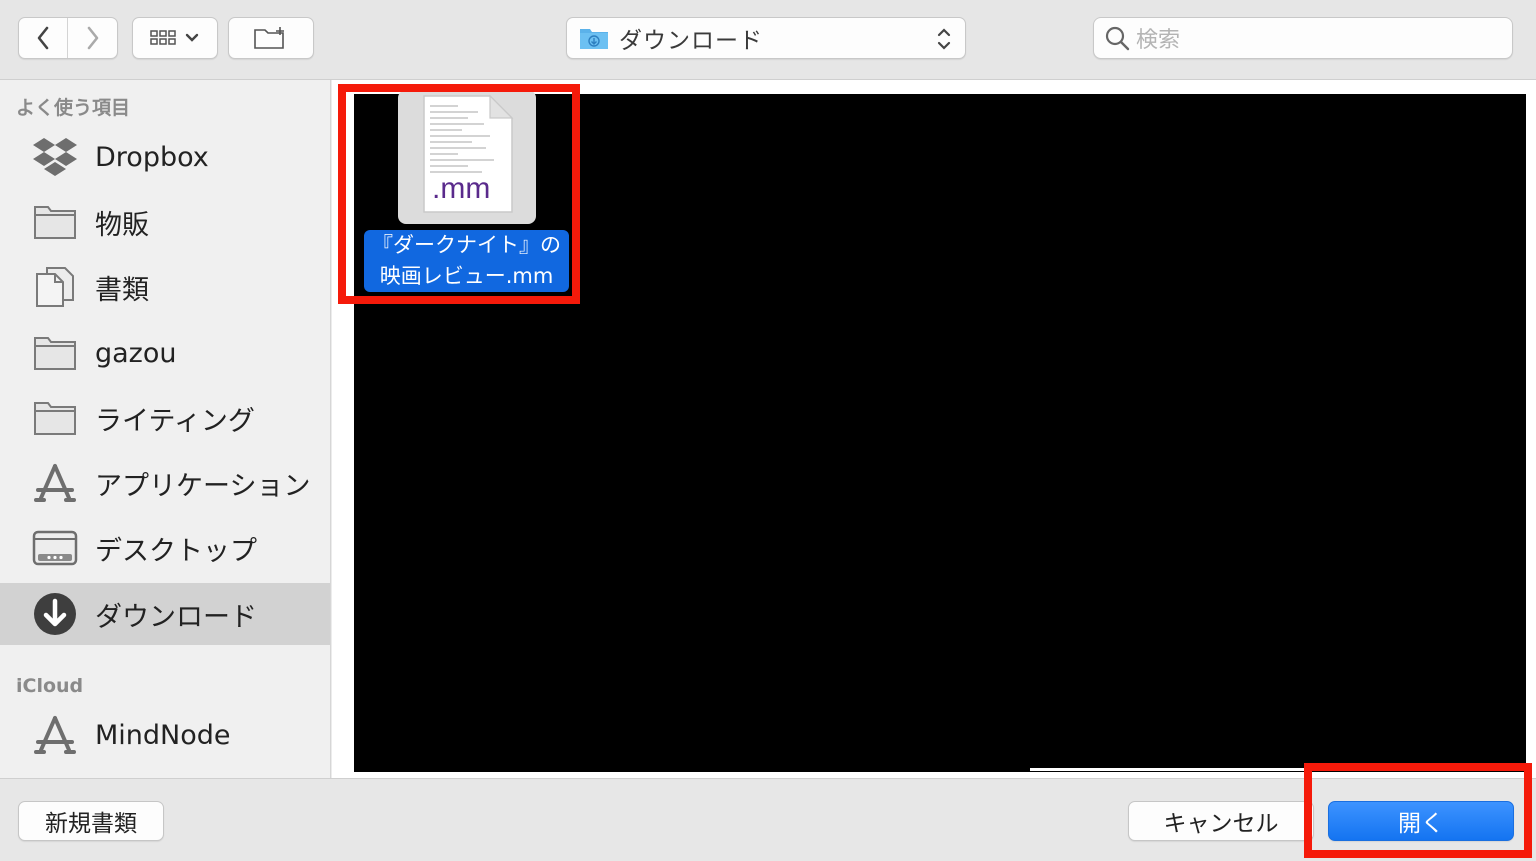 This screenshot has width=1536, height=861. I want to click on sidebar-item-label: gazou, so click(136, 353).